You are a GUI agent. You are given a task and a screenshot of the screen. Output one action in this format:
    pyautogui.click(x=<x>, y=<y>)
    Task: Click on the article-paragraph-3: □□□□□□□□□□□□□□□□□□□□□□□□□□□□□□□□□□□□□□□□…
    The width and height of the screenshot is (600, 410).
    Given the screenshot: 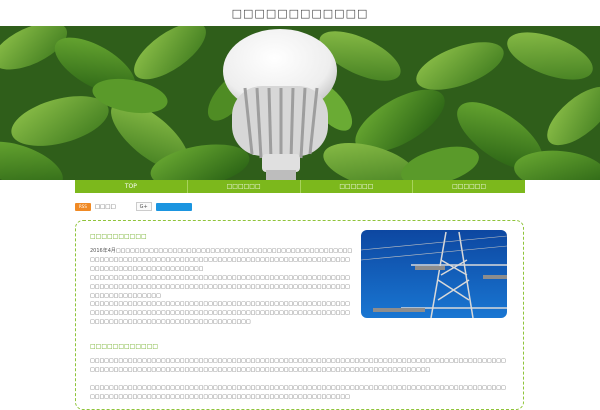 What is the action you would take?
    pyautogui.click(x=220, y=313)
    